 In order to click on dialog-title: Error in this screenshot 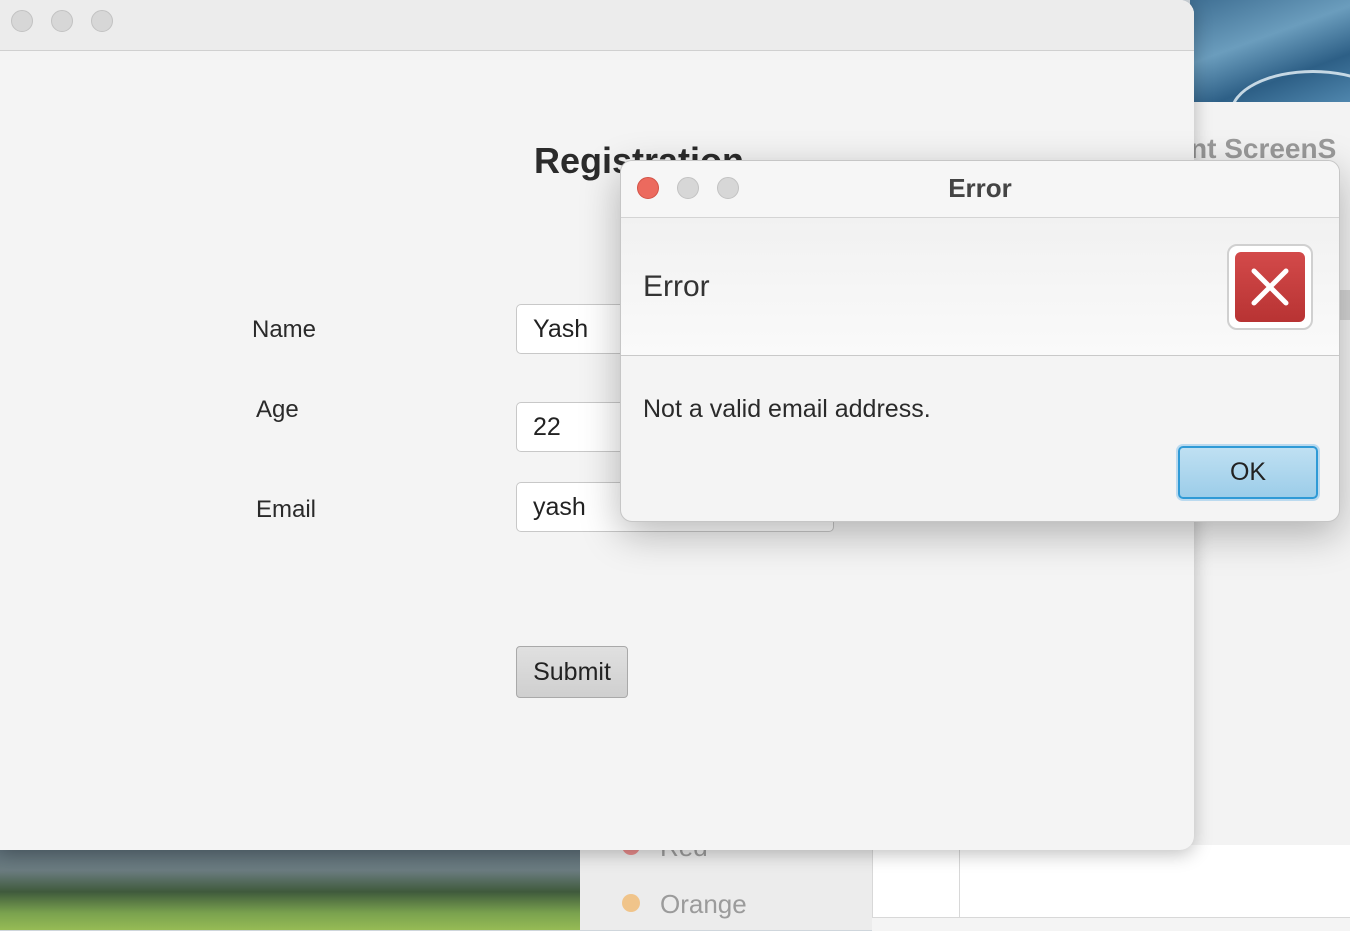, I will do `click(980, 188)`.